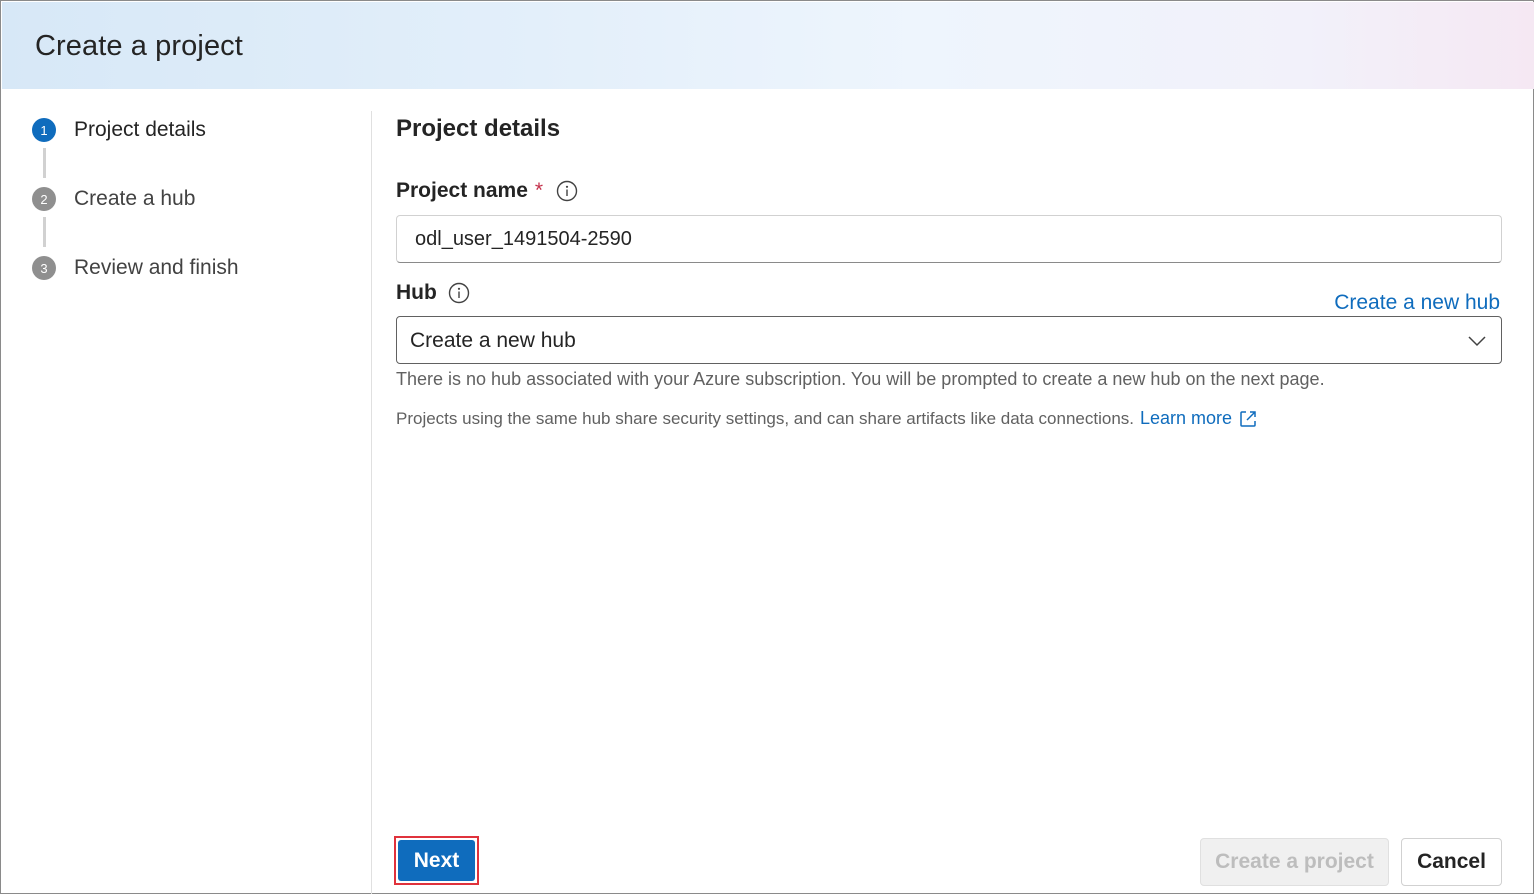 The image size is (1534, 894). I want to click on panel-divider, so click(371, 502).